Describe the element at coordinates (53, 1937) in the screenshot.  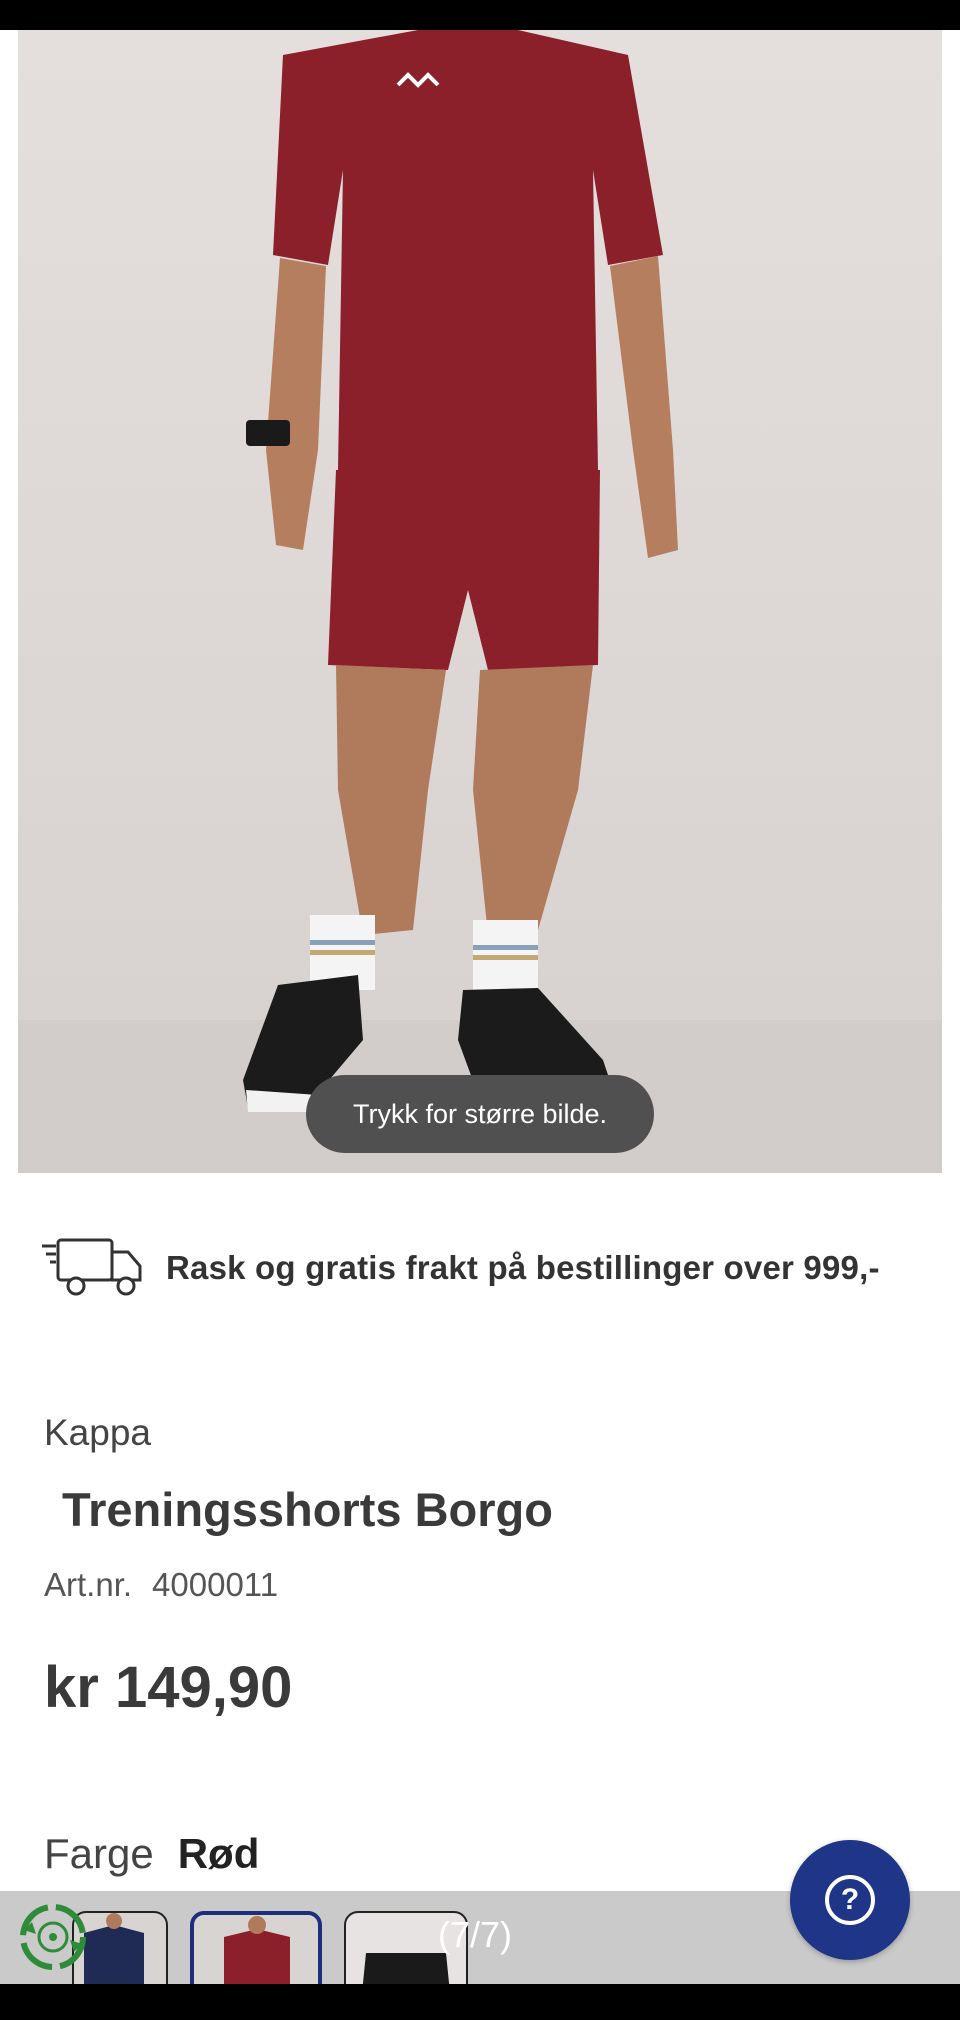
I see `recycle-badge-icon` at that location.